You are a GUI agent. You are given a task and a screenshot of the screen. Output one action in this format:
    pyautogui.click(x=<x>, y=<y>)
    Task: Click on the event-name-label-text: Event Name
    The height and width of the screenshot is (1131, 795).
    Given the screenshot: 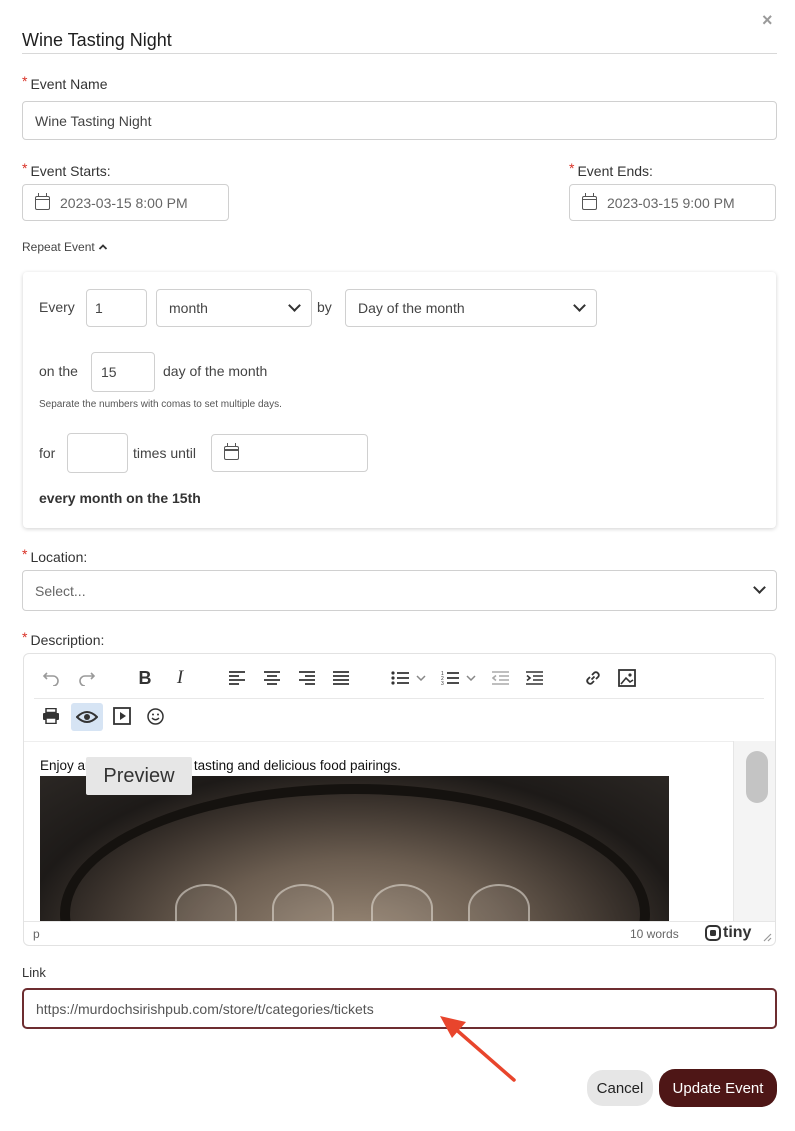 What is the action you would take?
    pyautogui.click(x=69, y=84)
    